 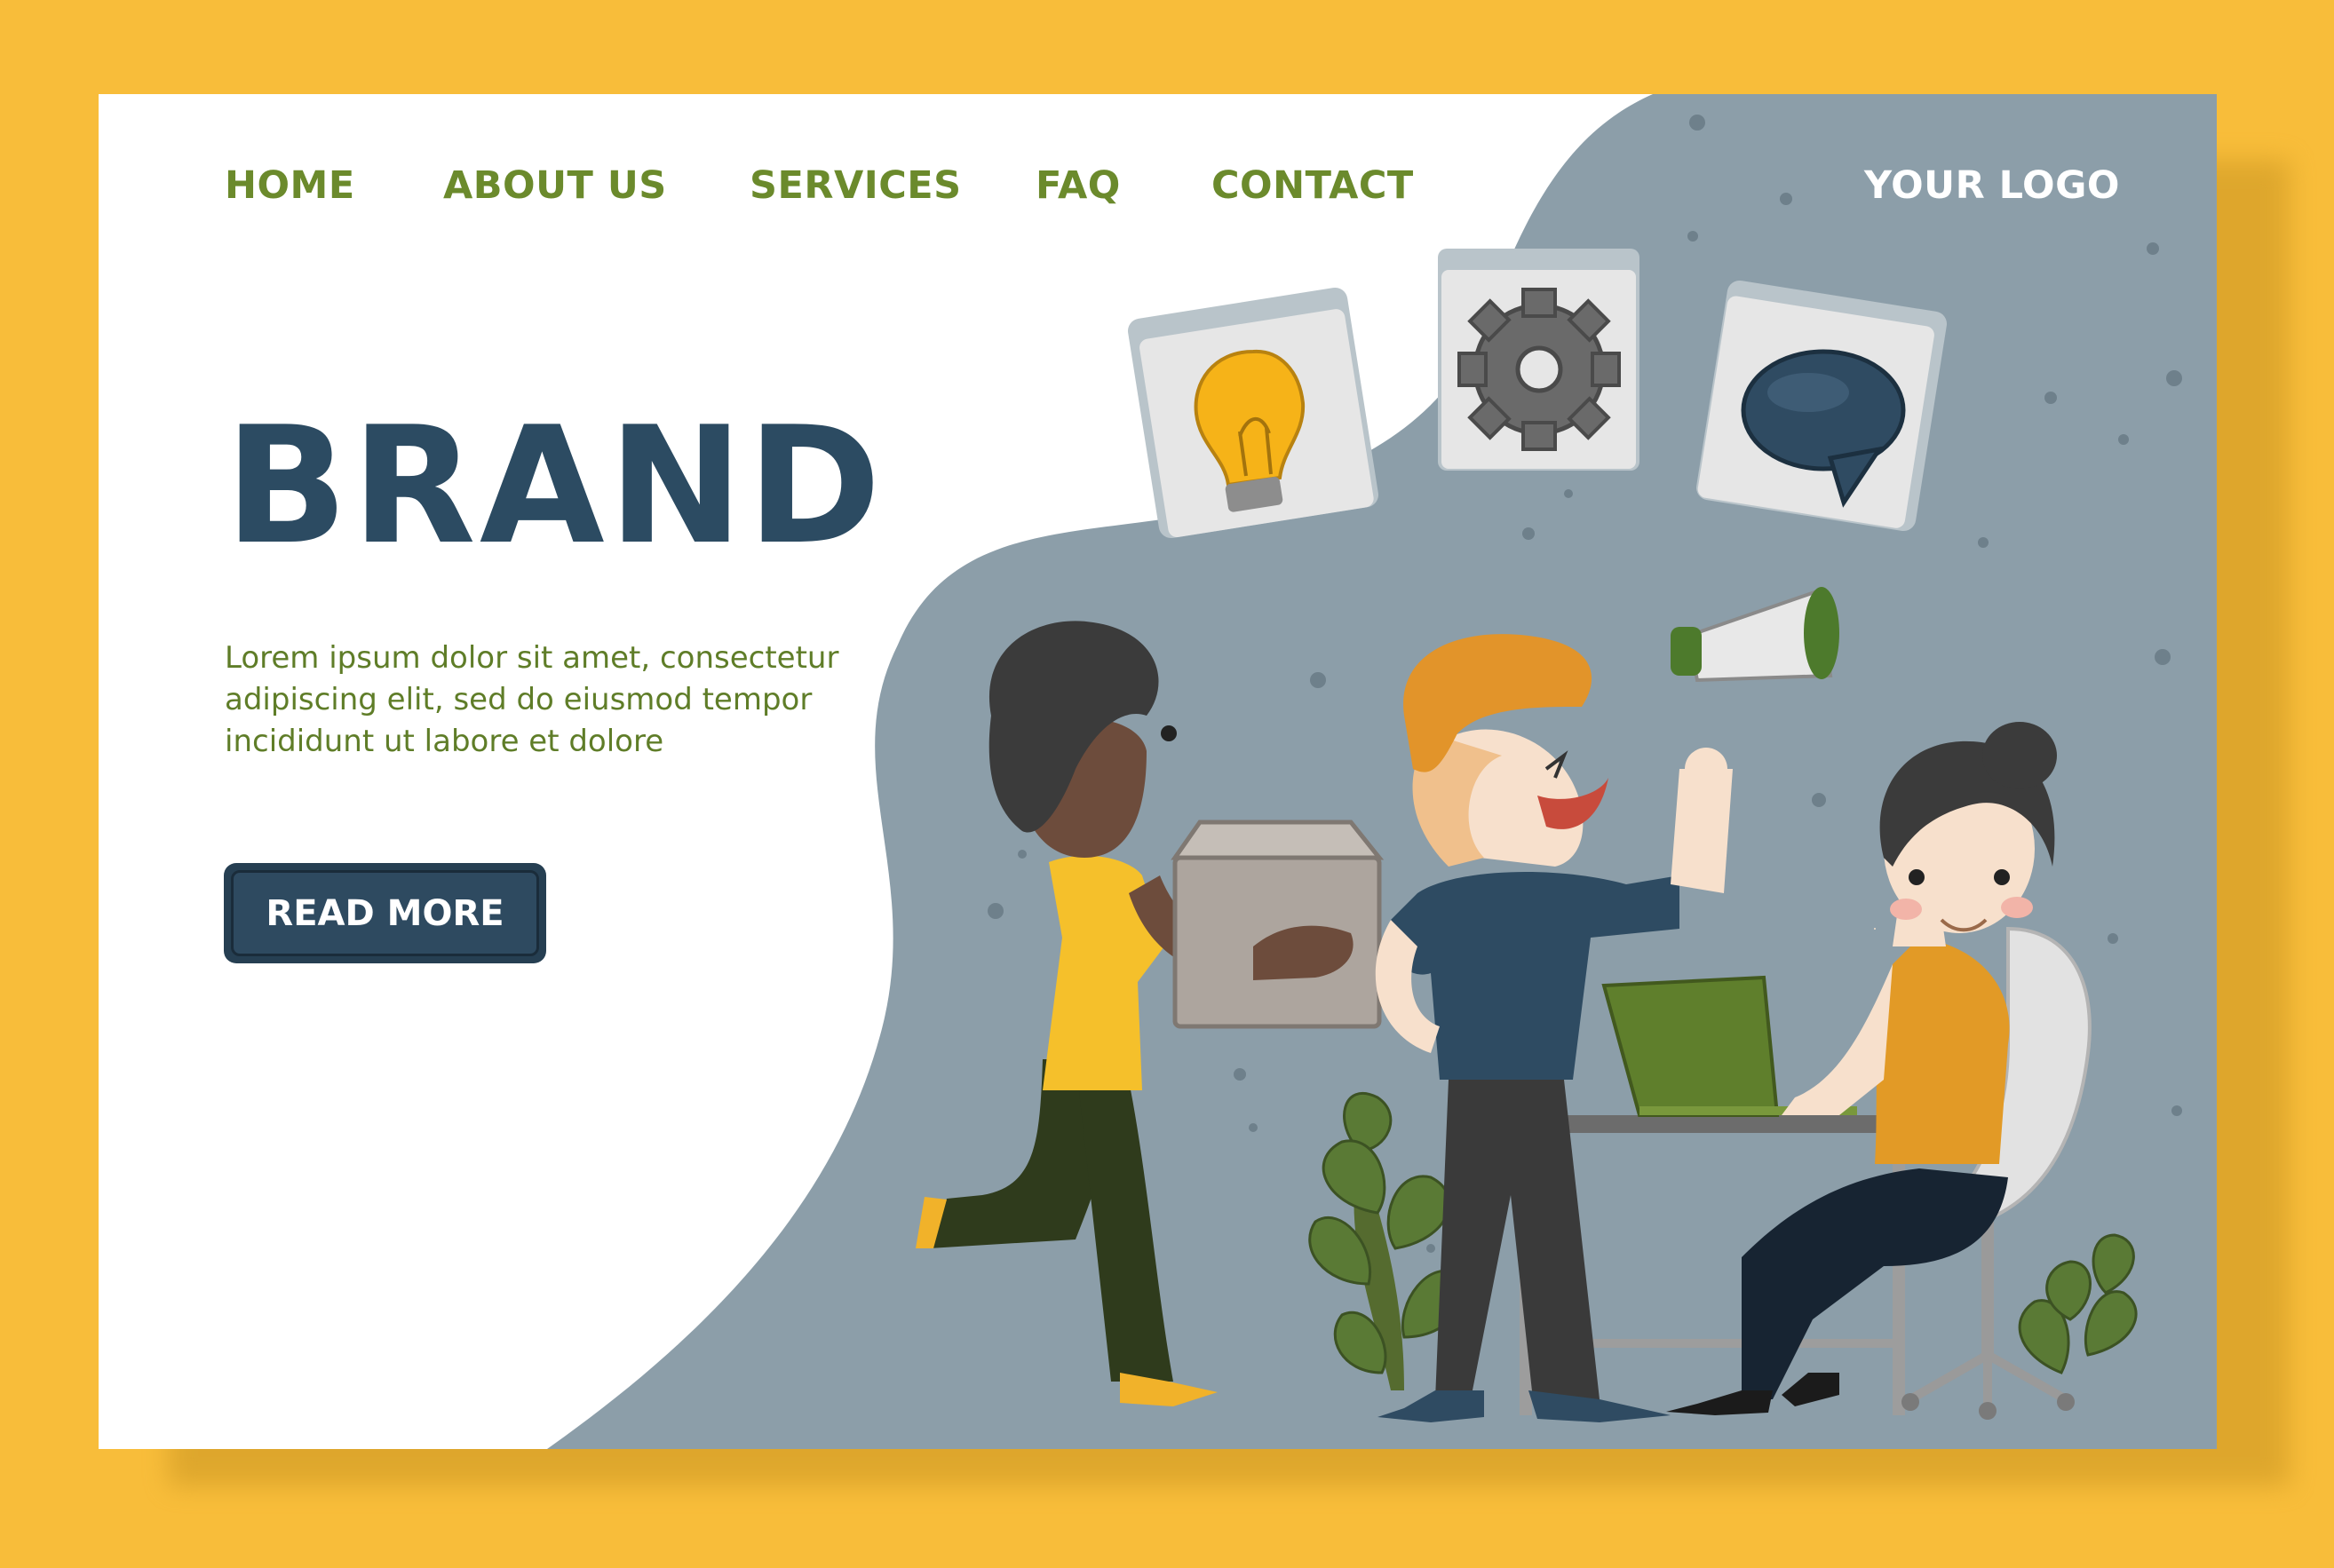 I want to click on gear-icon, so click(x=1539, y=360).